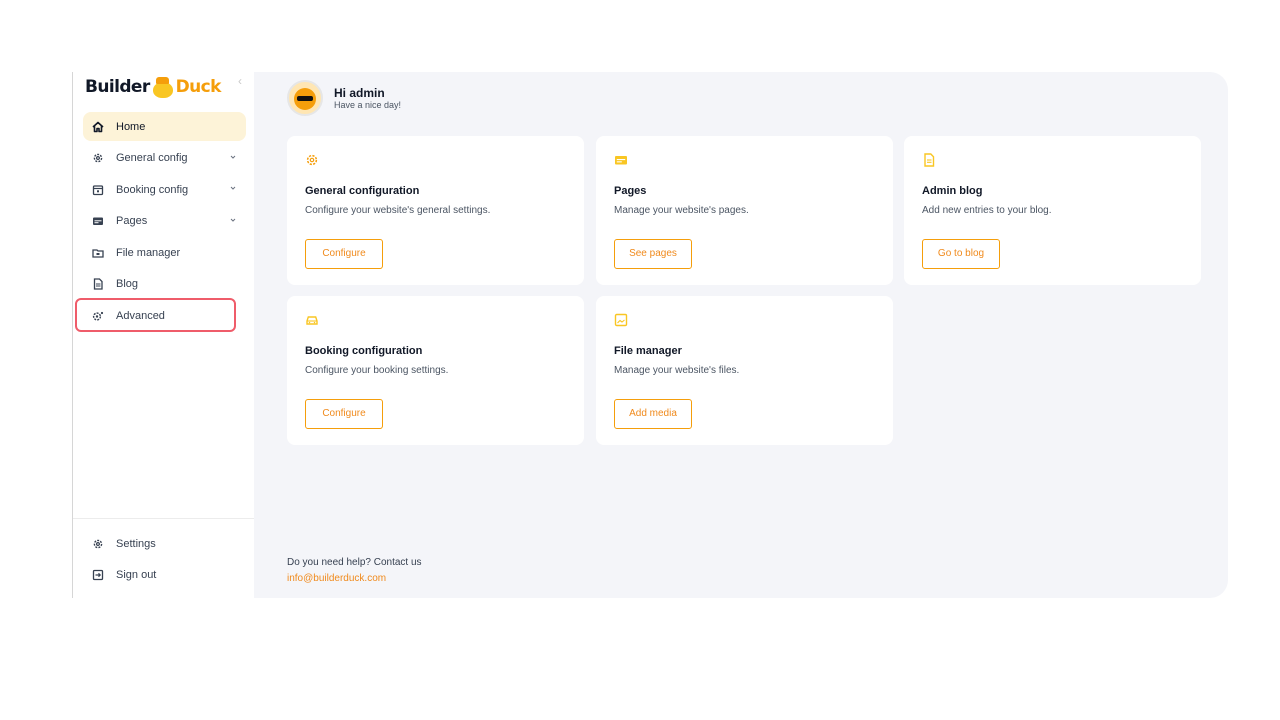  I want to click on advanced-gear-icon, so click(98, 316).